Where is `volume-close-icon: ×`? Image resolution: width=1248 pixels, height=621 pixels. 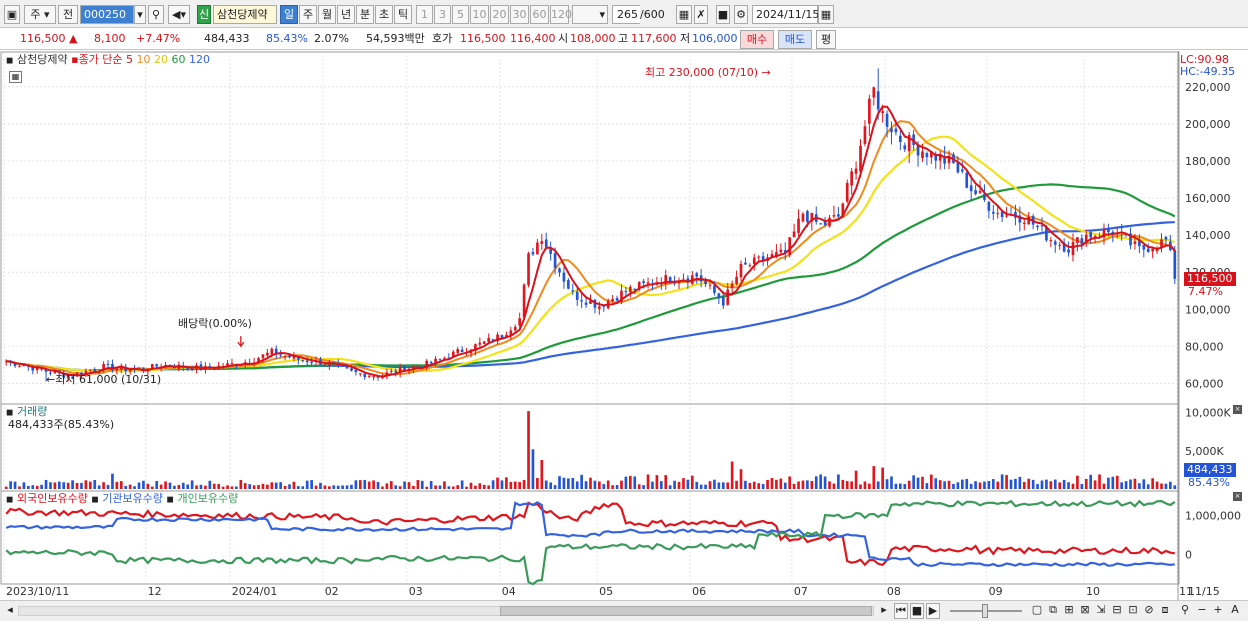 volume-close-icon: × is located at coordinates (1237, 409).